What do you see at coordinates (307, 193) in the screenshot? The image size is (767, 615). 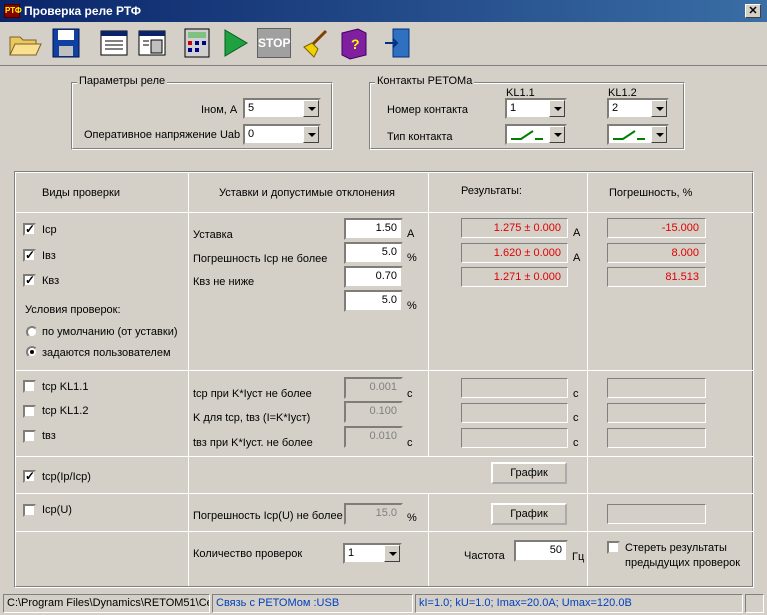 I see `header-settings: Уставки и допустимые отклонения` at bounding box center [307, 193].